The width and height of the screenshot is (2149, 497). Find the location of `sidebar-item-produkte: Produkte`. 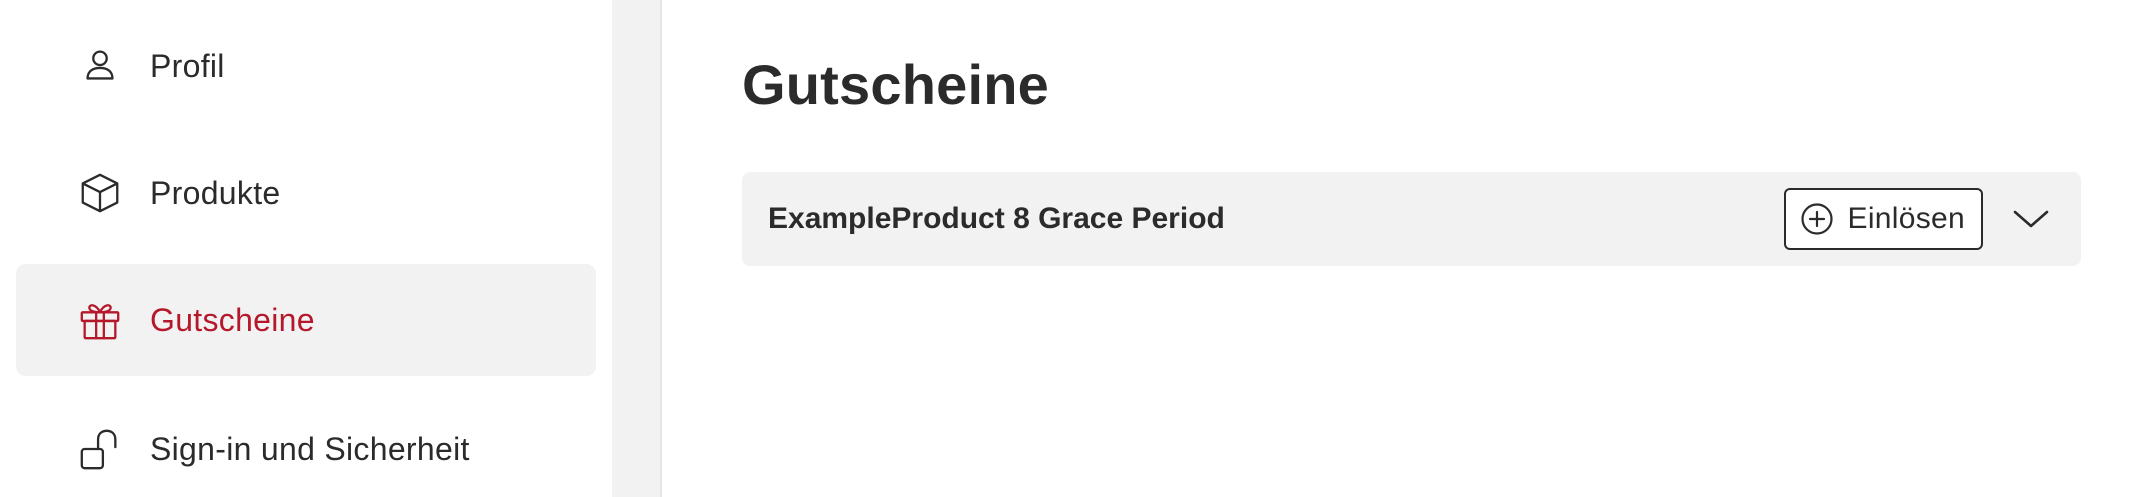

sidebar-item-produkte: Produkte is located at coordinates (306, 193).